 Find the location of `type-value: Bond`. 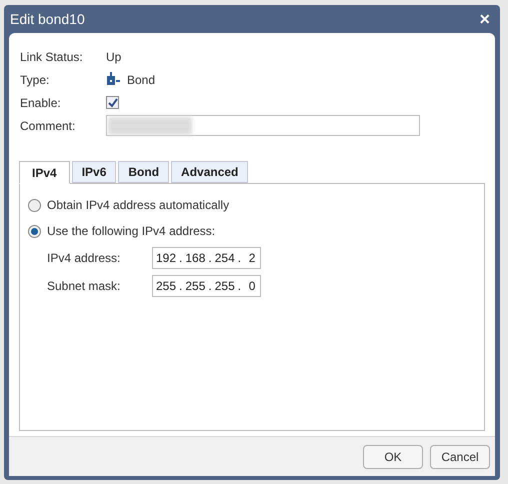

type-value: Bond is located at coordinates (141, 80).